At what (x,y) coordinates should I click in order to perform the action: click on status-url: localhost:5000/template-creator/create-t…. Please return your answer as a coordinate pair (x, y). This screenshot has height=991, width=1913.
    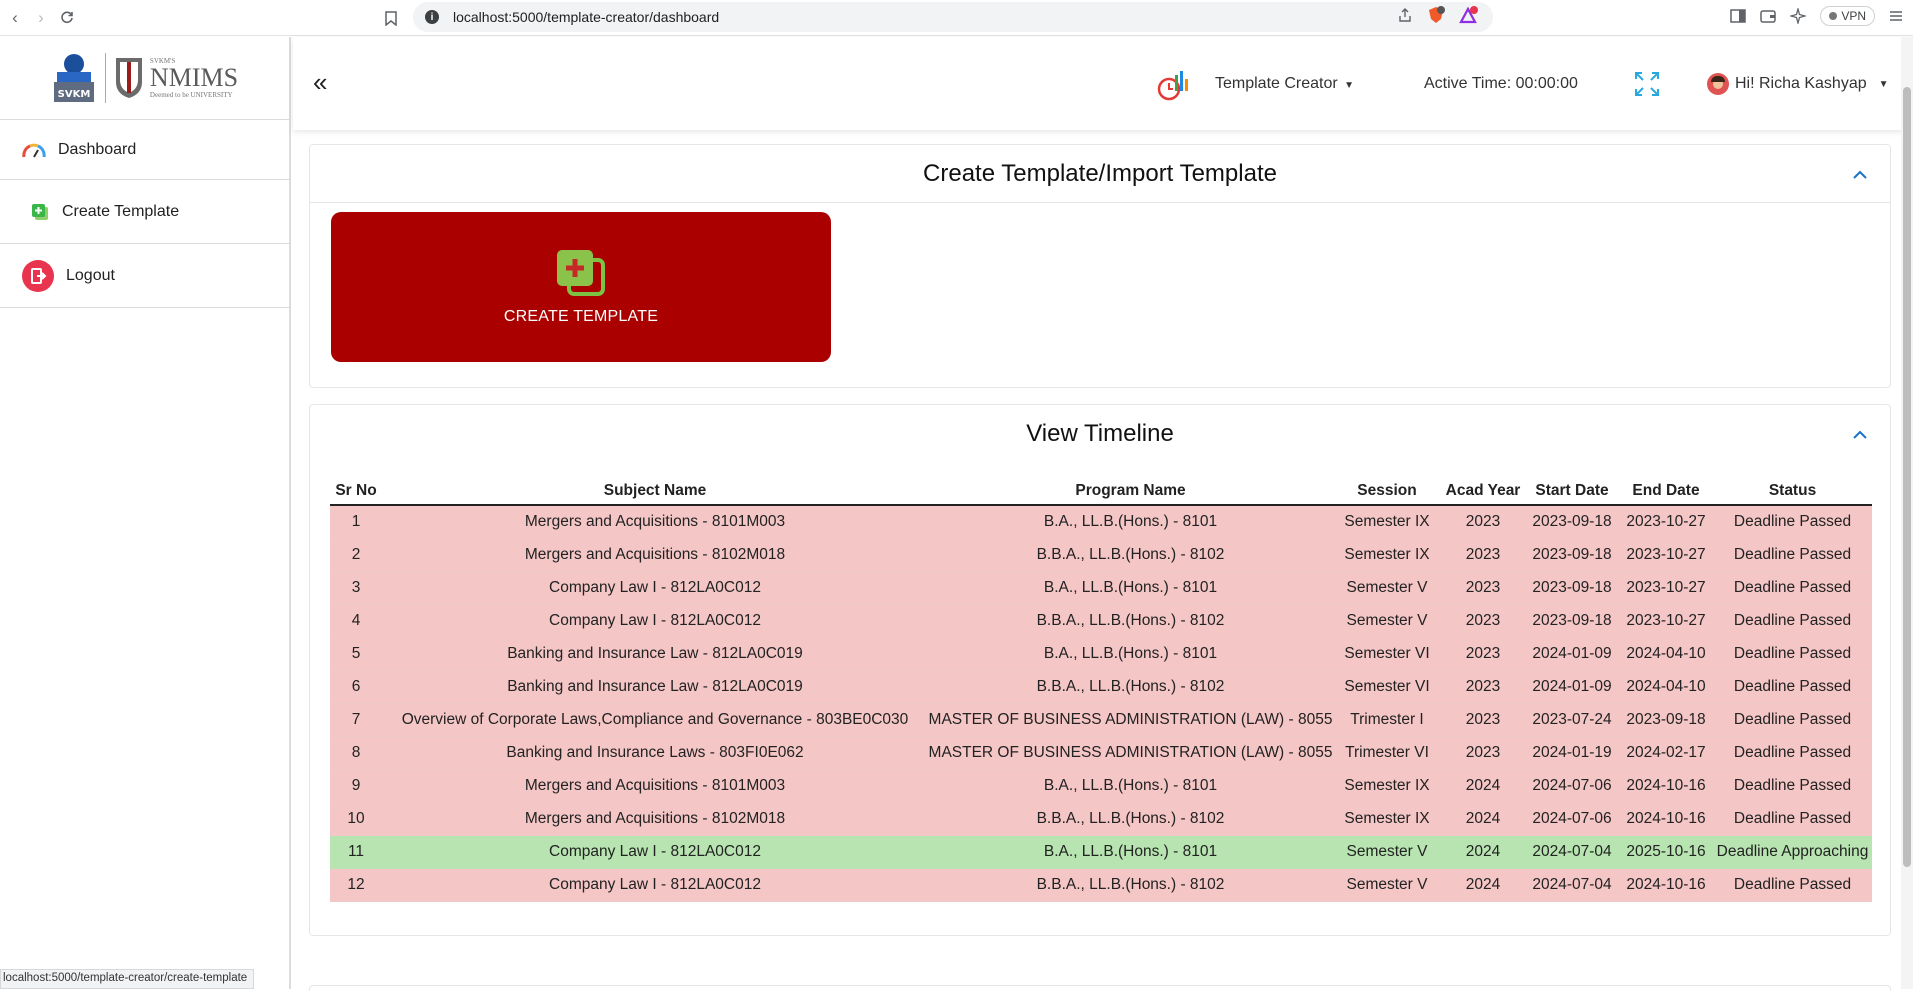
    Looking at the image, I should click on (125, 978).